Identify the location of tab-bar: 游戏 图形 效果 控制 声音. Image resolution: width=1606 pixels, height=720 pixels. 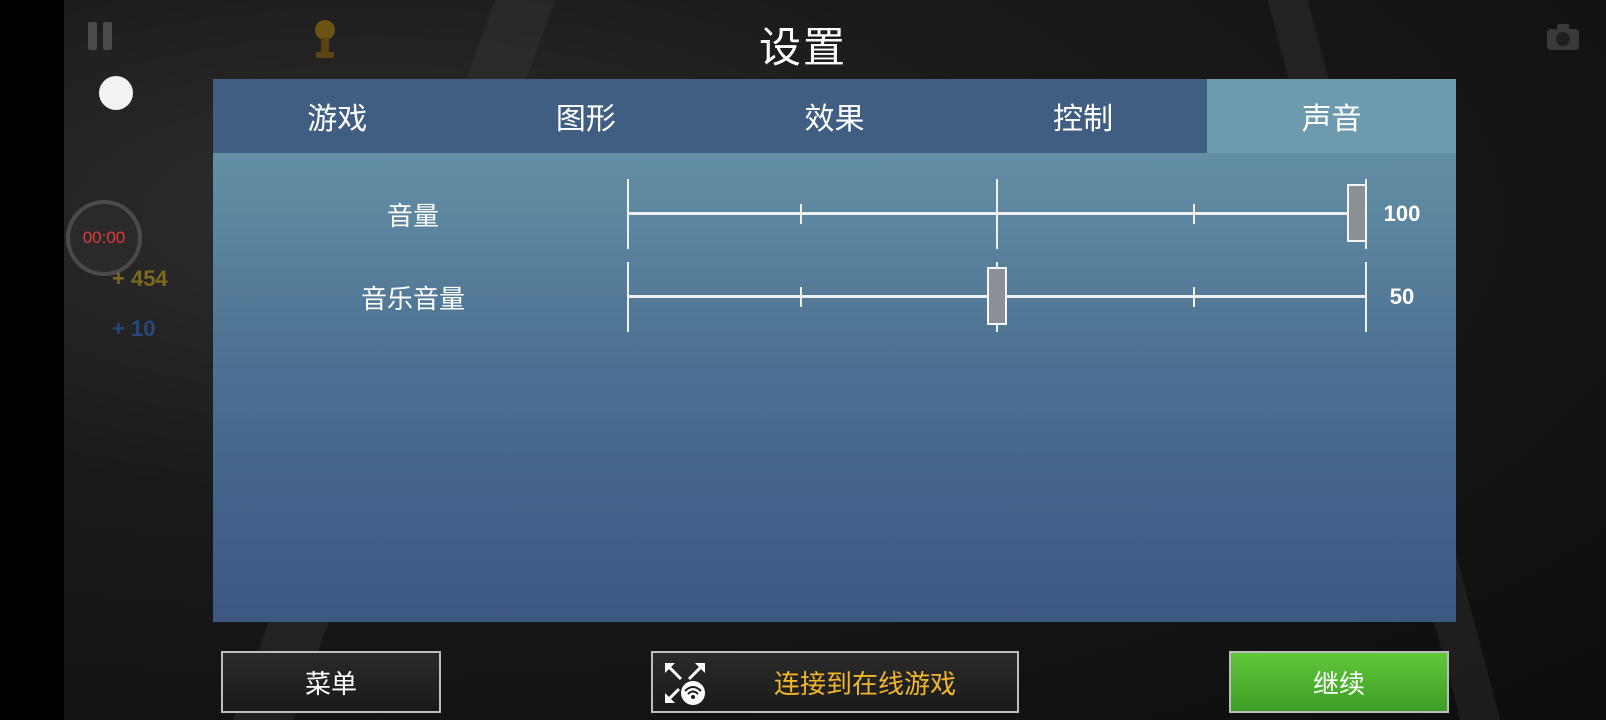
(834, 116).